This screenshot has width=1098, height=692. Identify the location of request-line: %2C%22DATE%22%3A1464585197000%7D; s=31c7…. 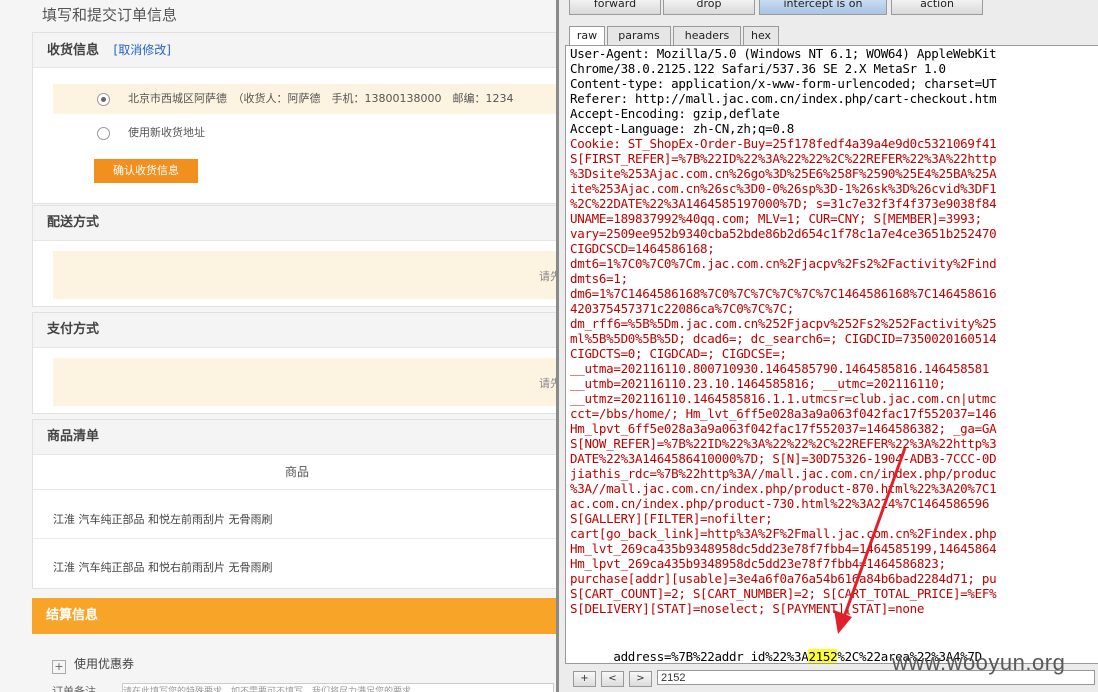
(783, 203).